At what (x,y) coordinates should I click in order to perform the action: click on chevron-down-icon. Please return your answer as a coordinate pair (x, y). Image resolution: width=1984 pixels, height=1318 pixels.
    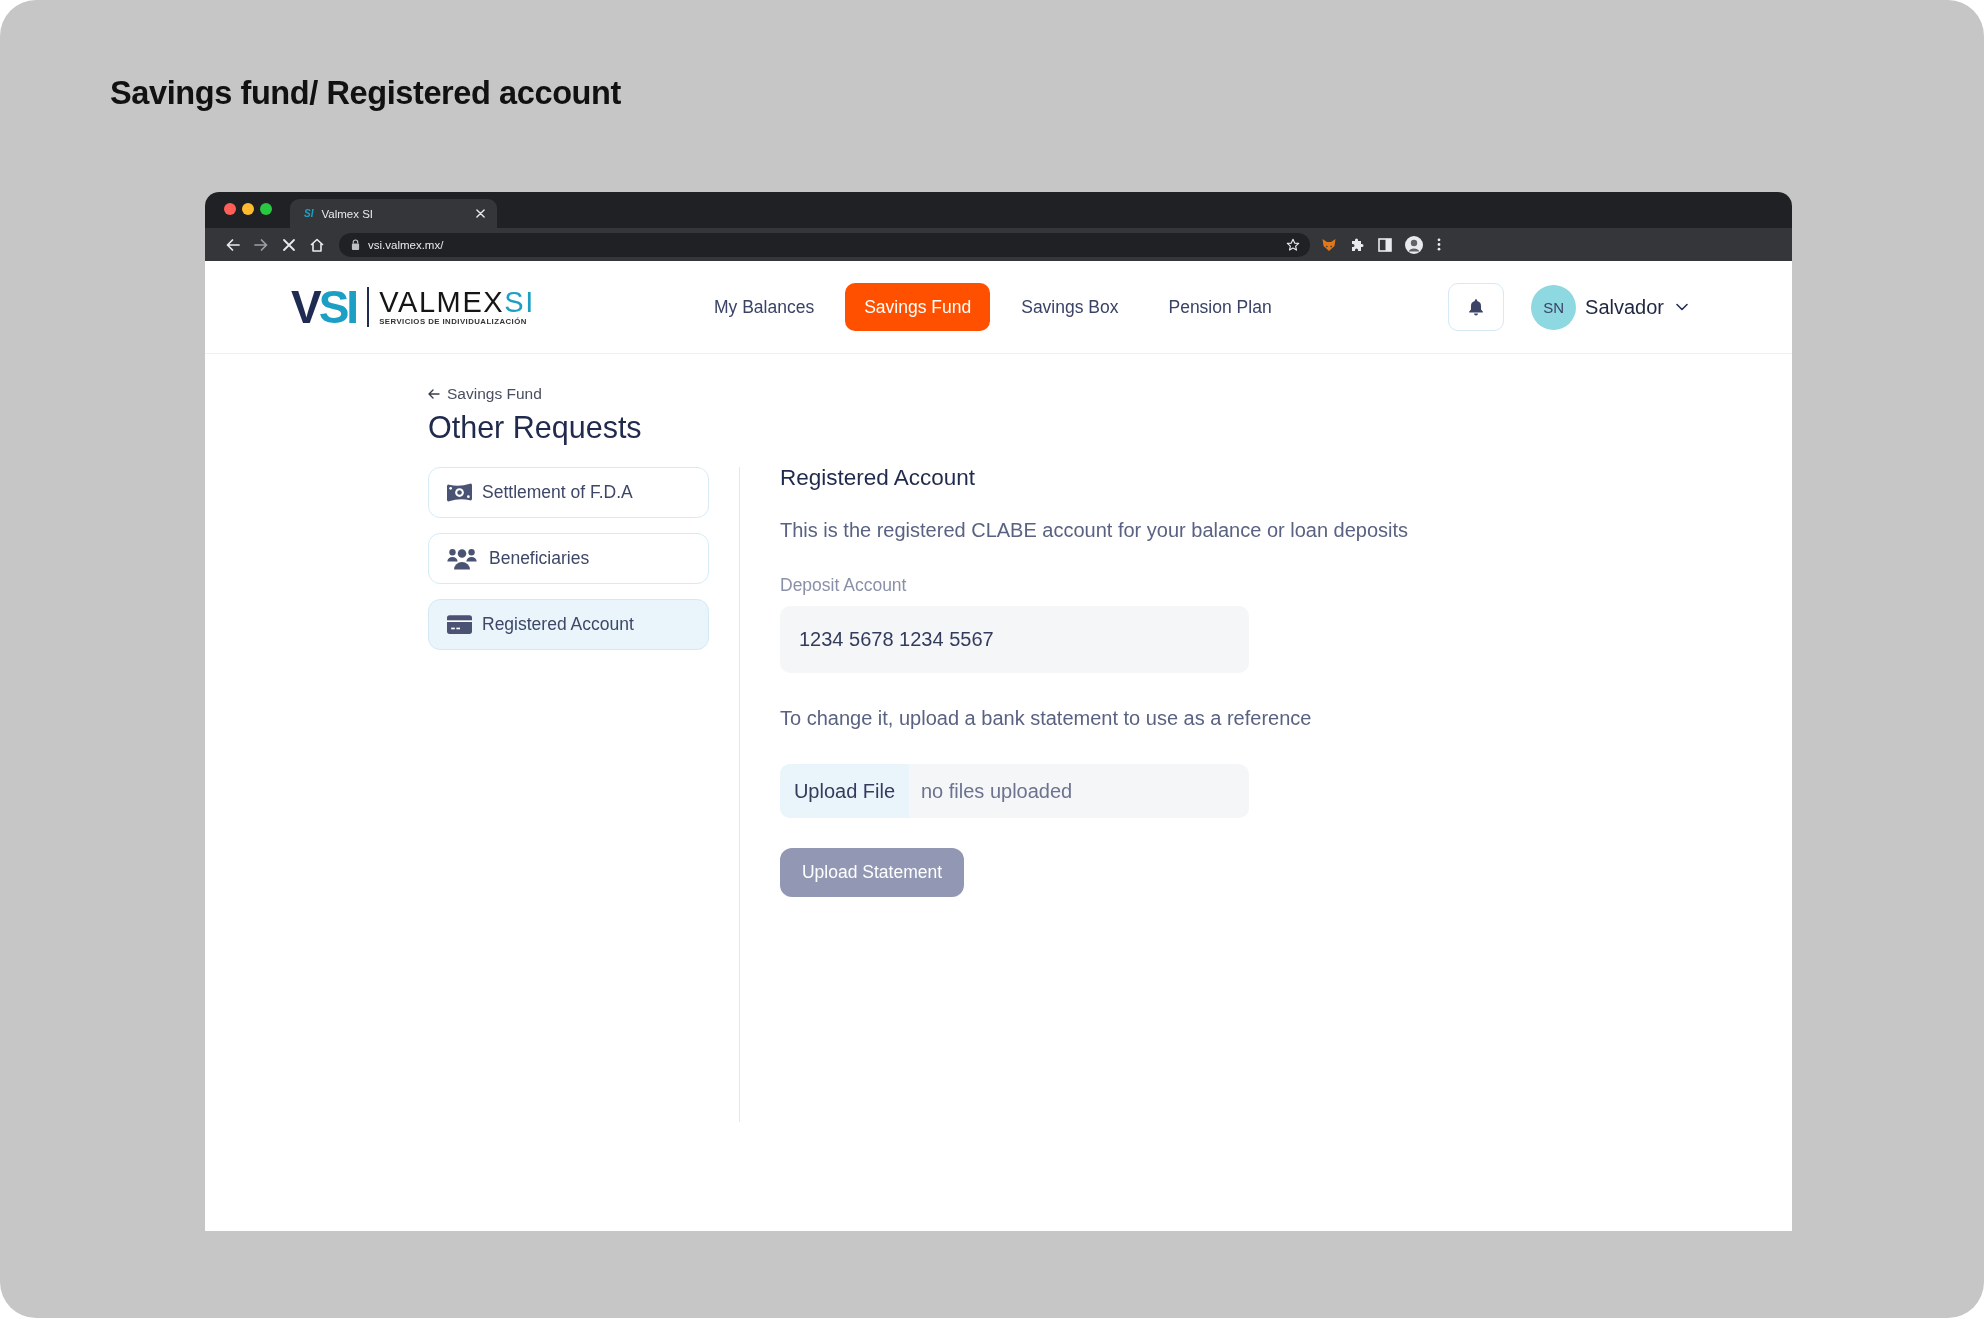
    Looking at the image, I should click on (1682, 307).